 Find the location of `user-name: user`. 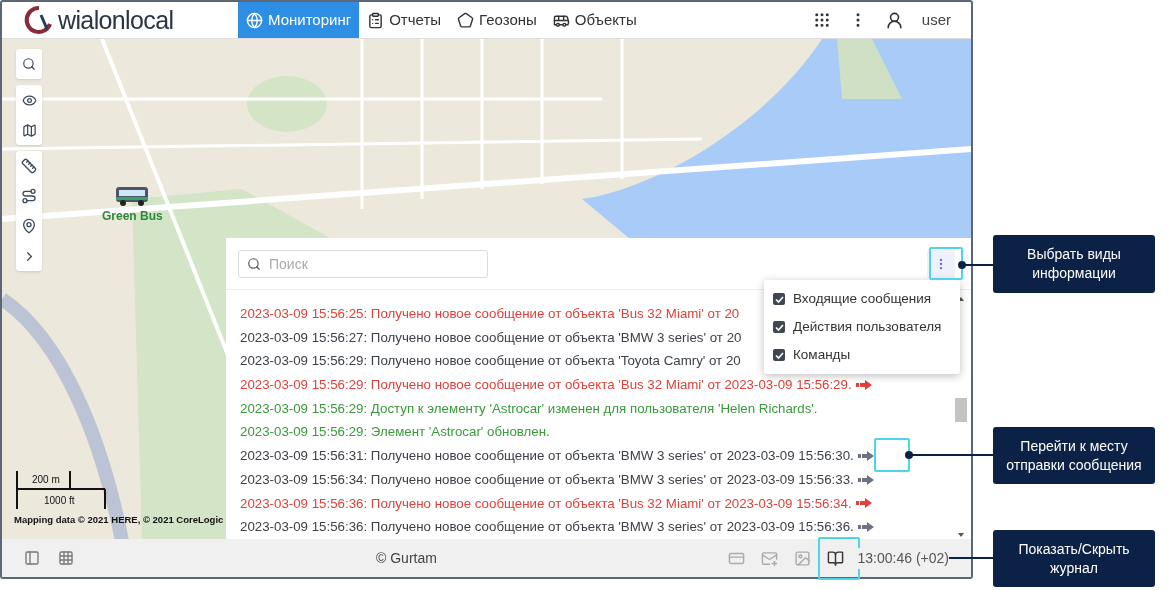

user-name: user is located at coordinates (936, 20).